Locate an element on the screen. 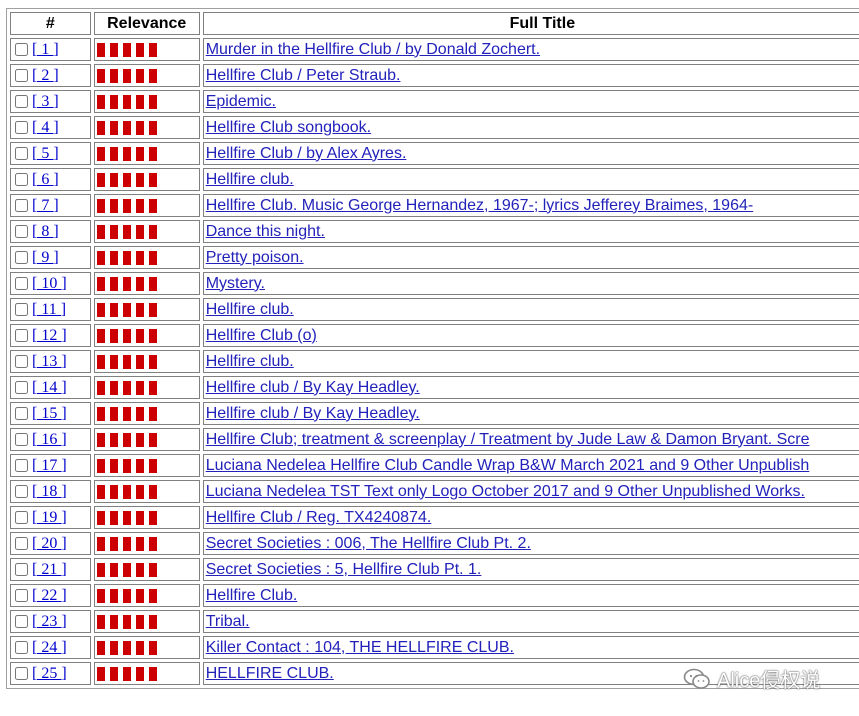 The height and width of the screenshot is (716, 859). record-number-link: [ 6 ] is located at coordinates (45, 179).